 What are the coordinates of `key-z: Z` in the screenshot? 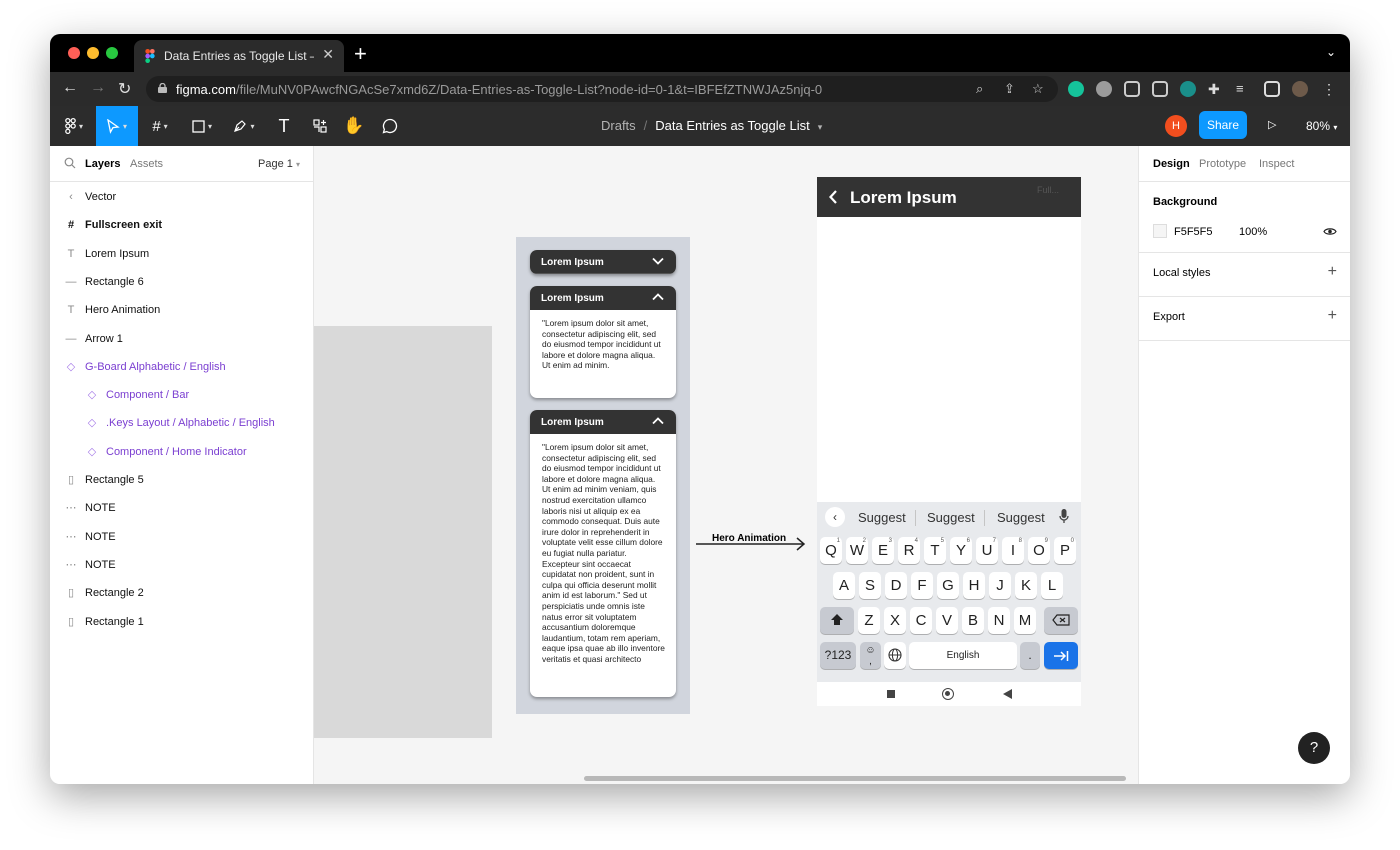 It's located at (869, 620).